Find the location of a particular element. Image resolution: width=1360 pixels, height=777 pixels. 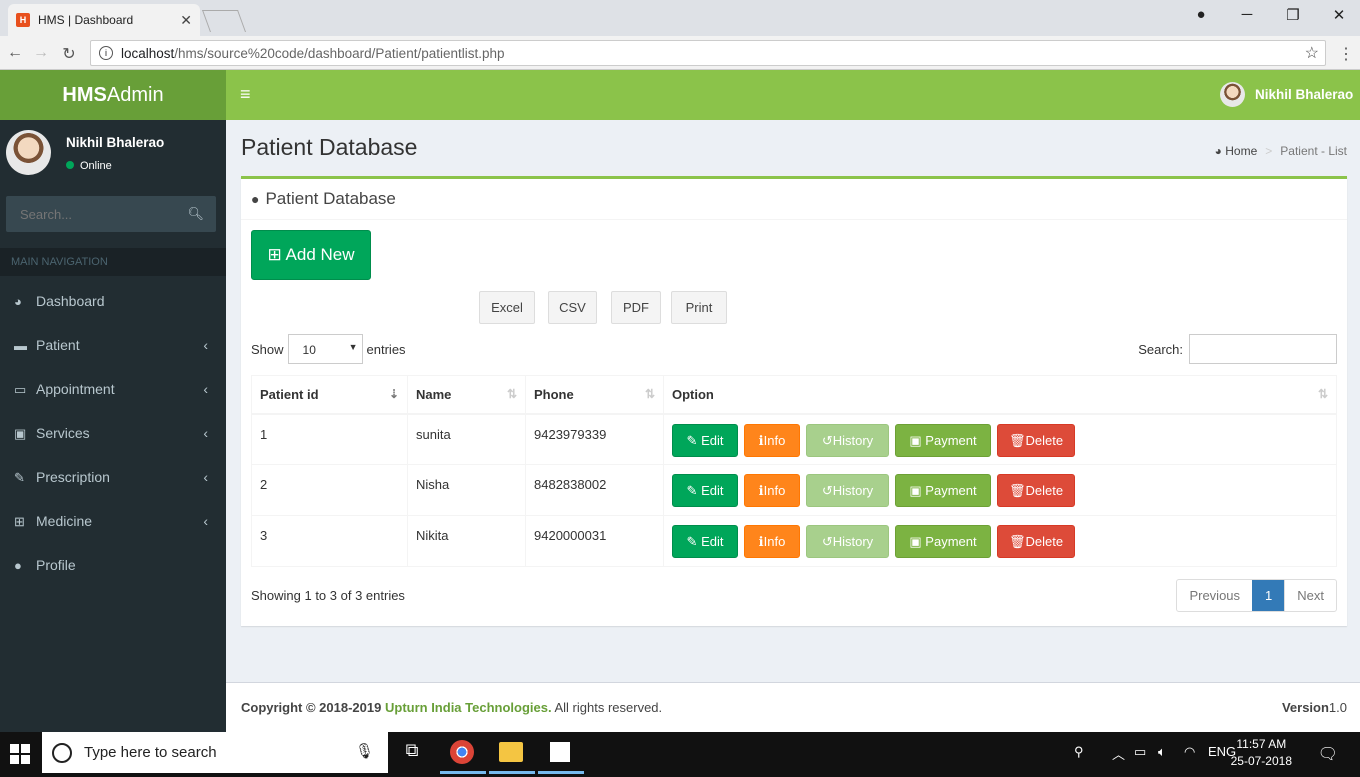

volume-icon: 🔈︎ is located at coordinates (1162, 752).